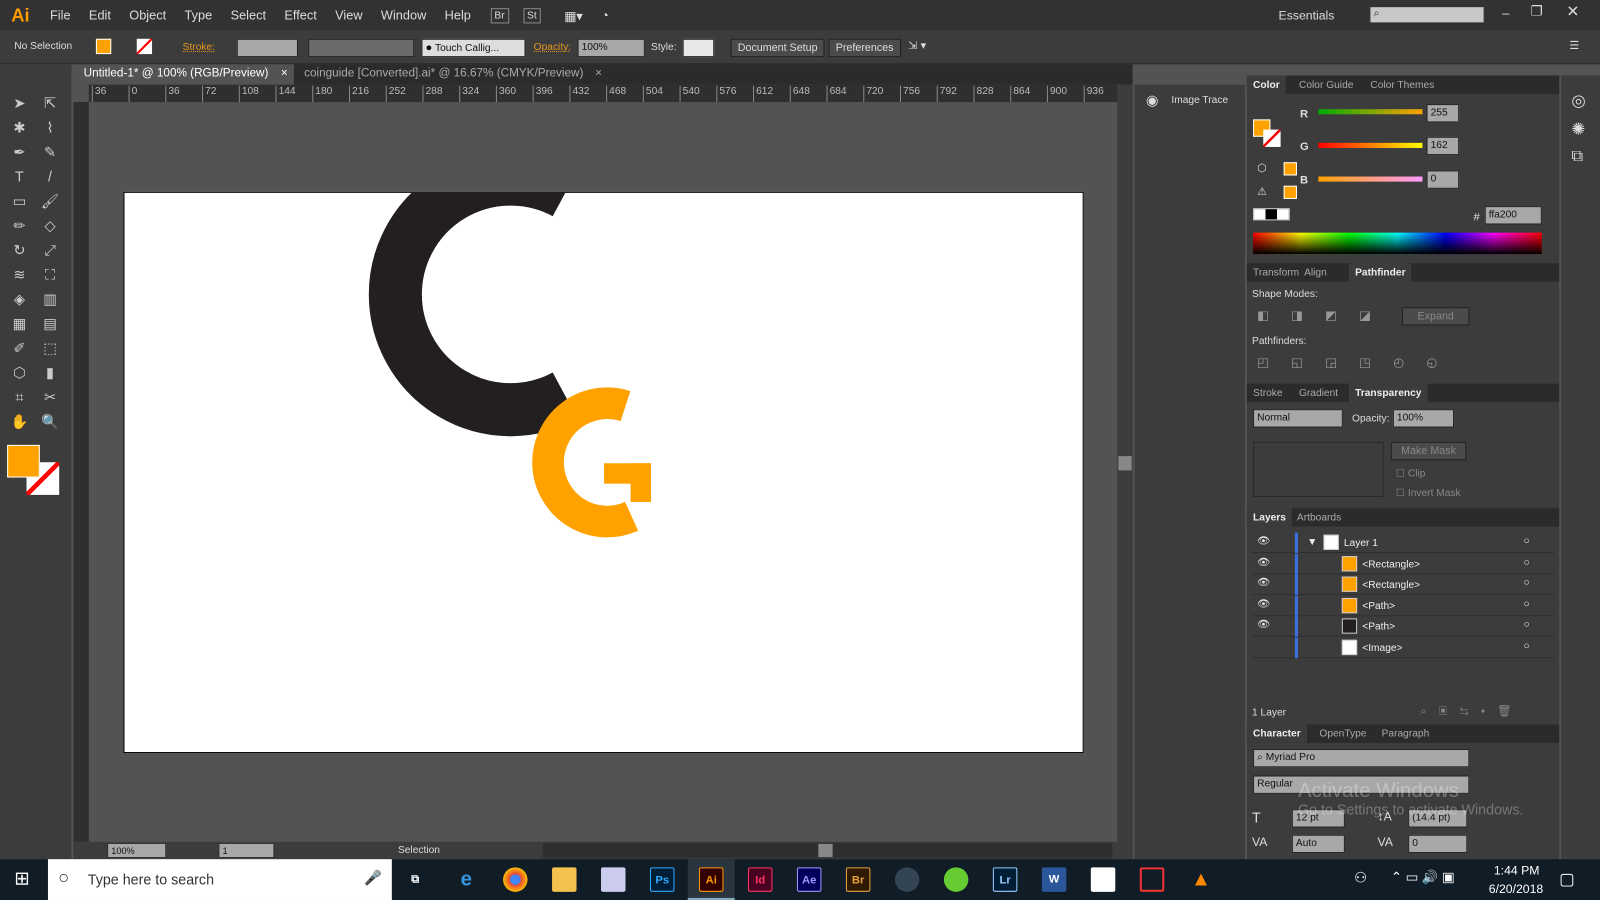 Image resolution: width=1600 pixels, height=900 pixels. Describe the element at coordinates (1428, 451) in the screenshot. I see `make-mask-button: Make Mask` at that location.